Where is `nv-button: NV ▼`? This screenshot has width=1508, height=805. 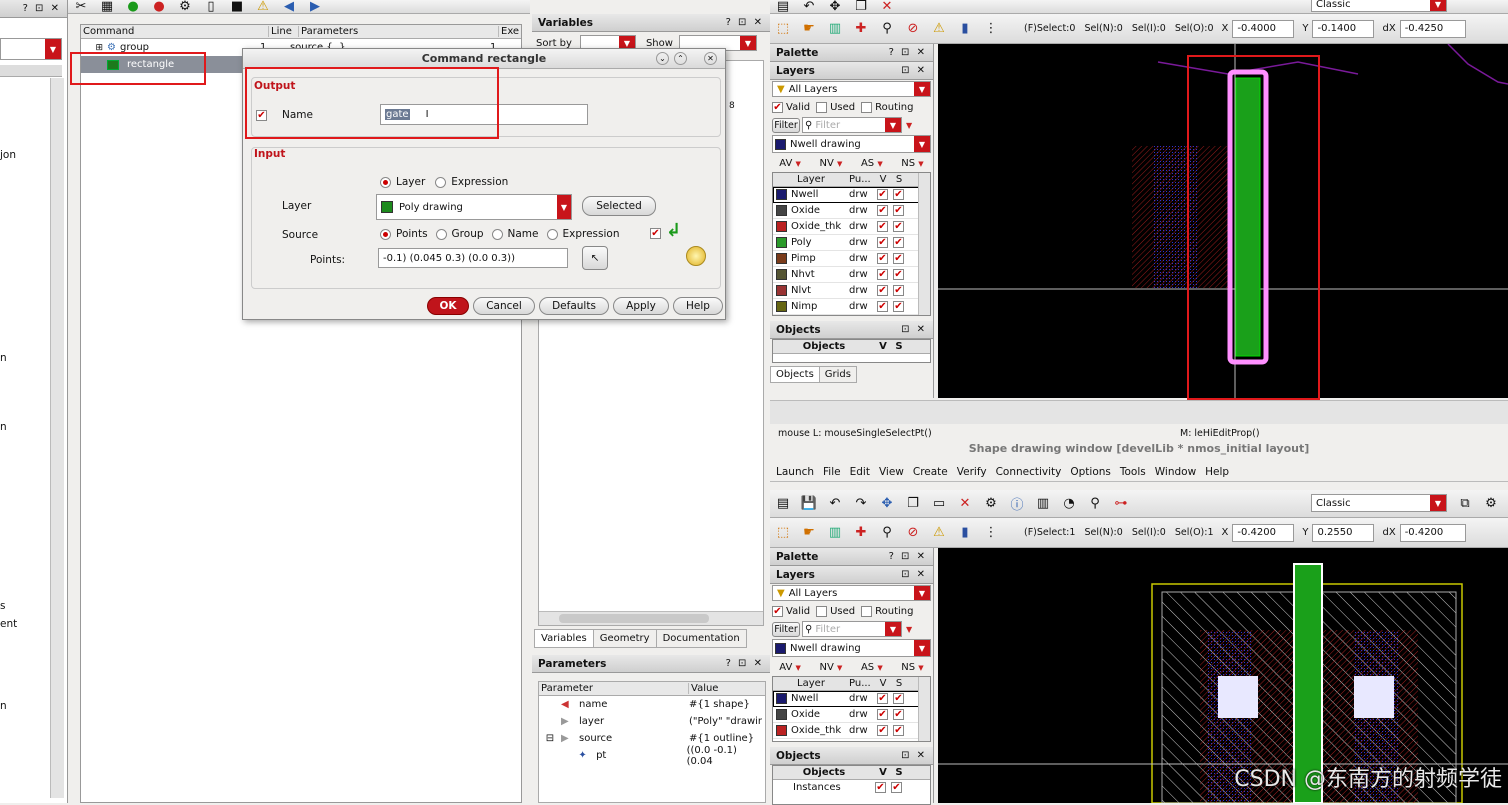
nv-button: NV ▼ is located at coordinates (830, 163).